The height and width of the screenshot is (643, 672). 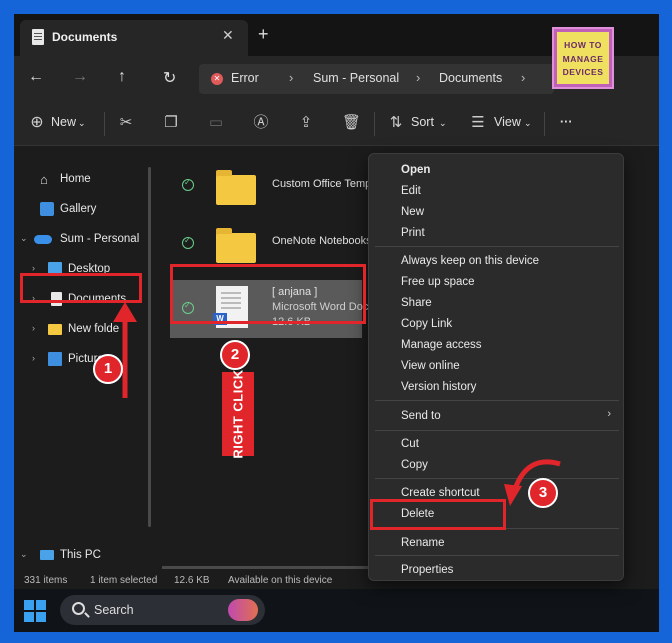 What do you see at coordinates (100, 239) in the screenshot?
I see `sidebar-item-label: Sum - Personal` at bounding box center [100, 239].